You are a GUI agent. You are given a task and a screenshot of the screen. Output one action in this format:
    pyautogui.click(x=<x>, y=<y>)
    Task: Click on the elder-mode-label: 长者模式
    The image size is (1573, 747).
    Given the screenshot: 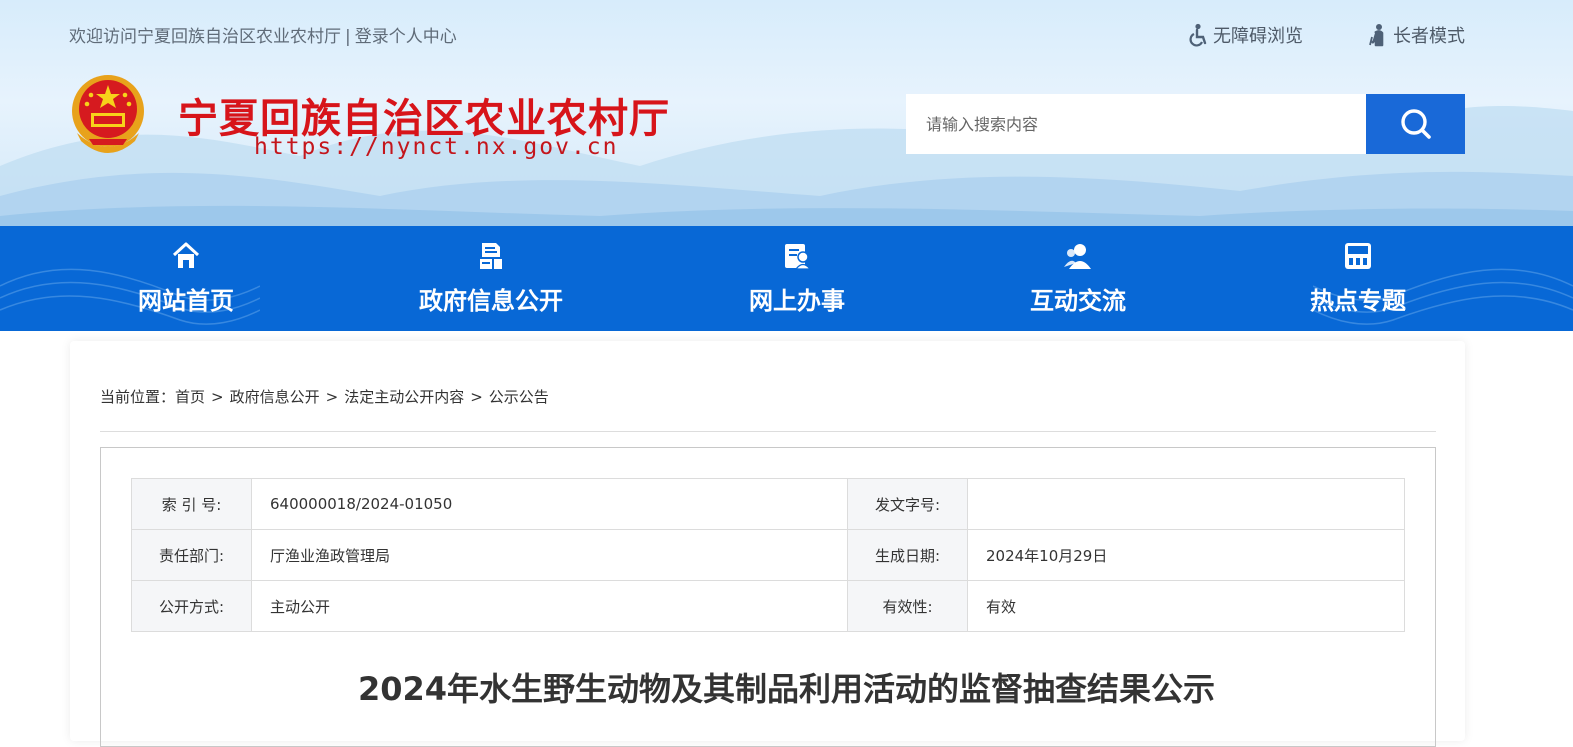 What is the action you would take?
    pyautogui.click(x=1429, y=36)
    